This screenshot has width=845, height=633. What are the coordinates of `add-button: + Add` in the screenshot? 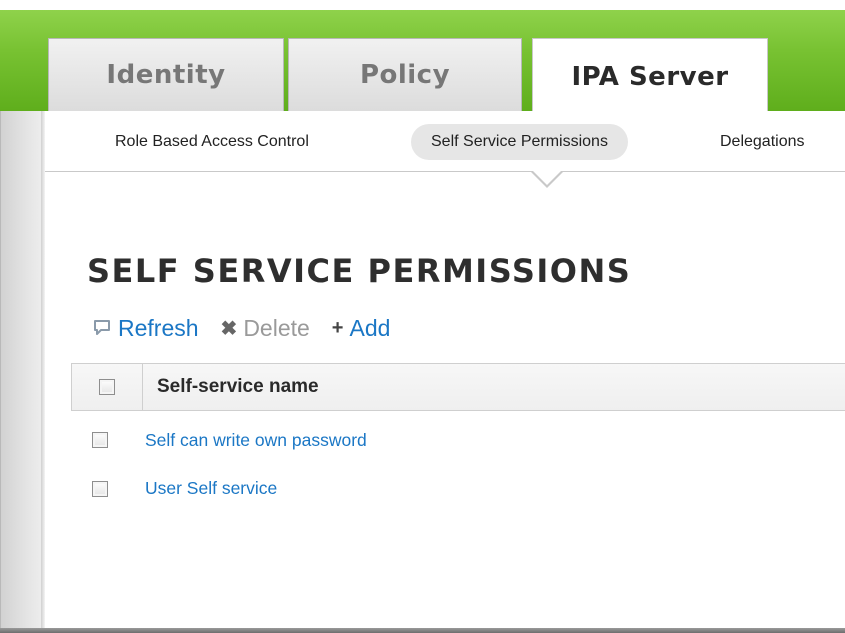 It's located at (361, 328).